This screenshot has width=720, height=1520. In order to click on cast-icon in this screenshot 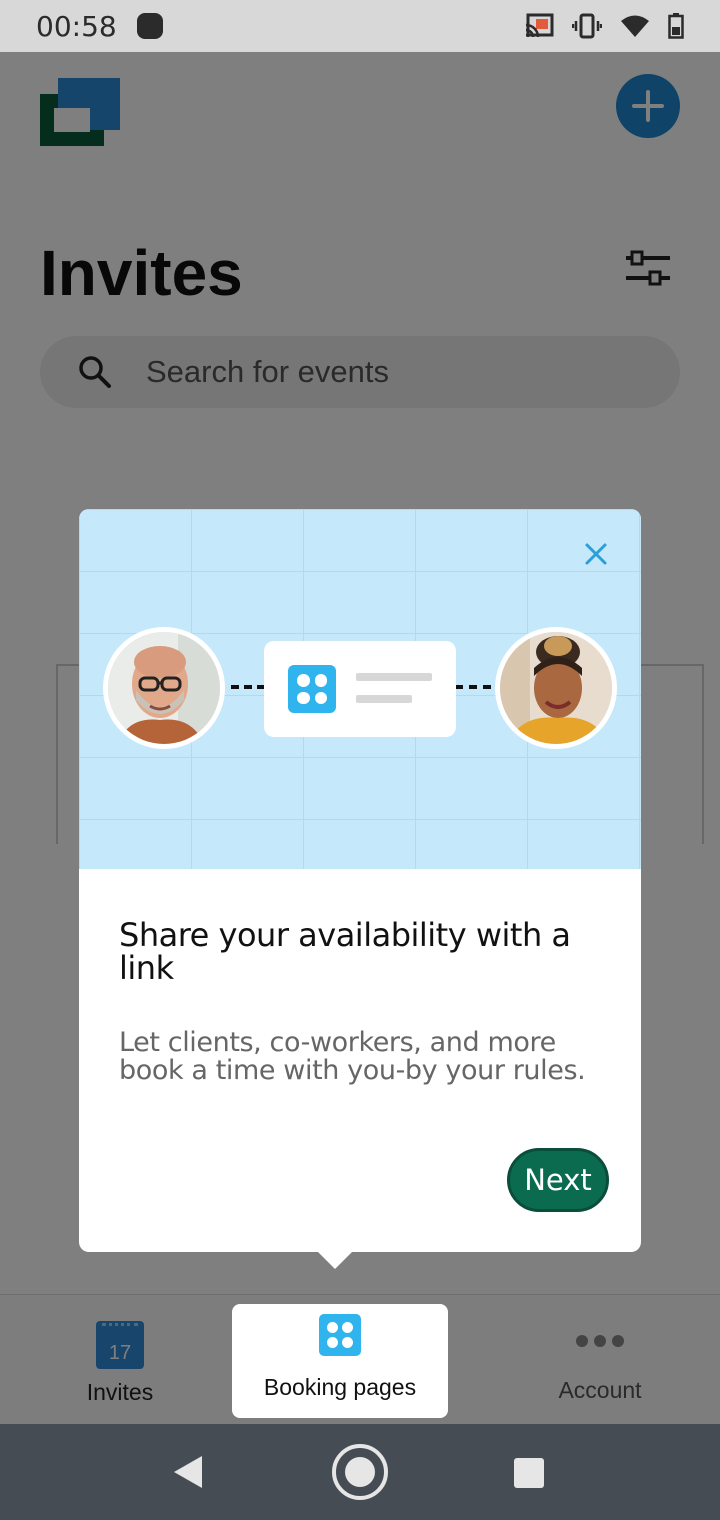, I will do `click(539, 25)`.